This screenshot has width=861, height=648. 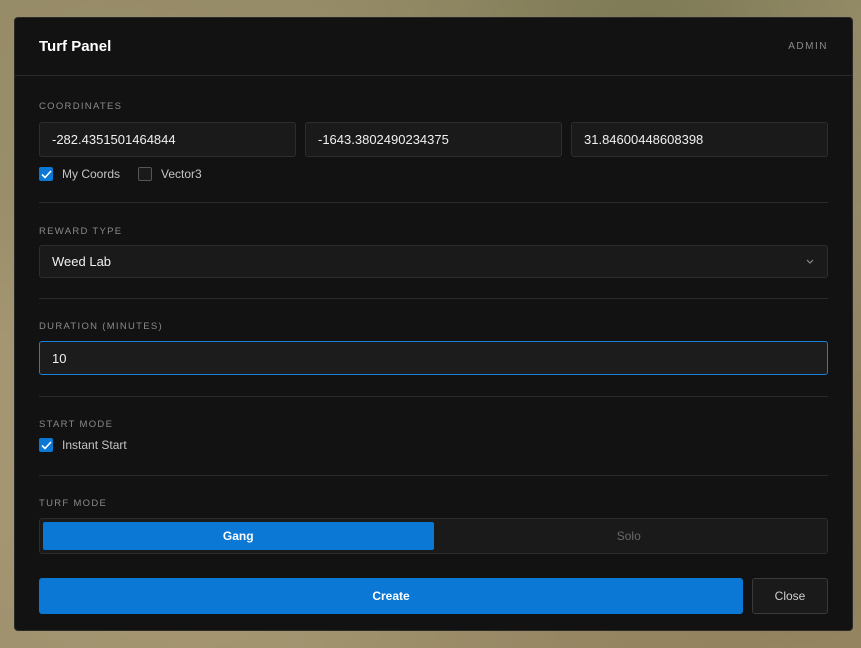 What do you see at coordinates (82, 261) in the screenshot?
I see `reward-type-value: Weed Lab` at bounding box center [82, 261].